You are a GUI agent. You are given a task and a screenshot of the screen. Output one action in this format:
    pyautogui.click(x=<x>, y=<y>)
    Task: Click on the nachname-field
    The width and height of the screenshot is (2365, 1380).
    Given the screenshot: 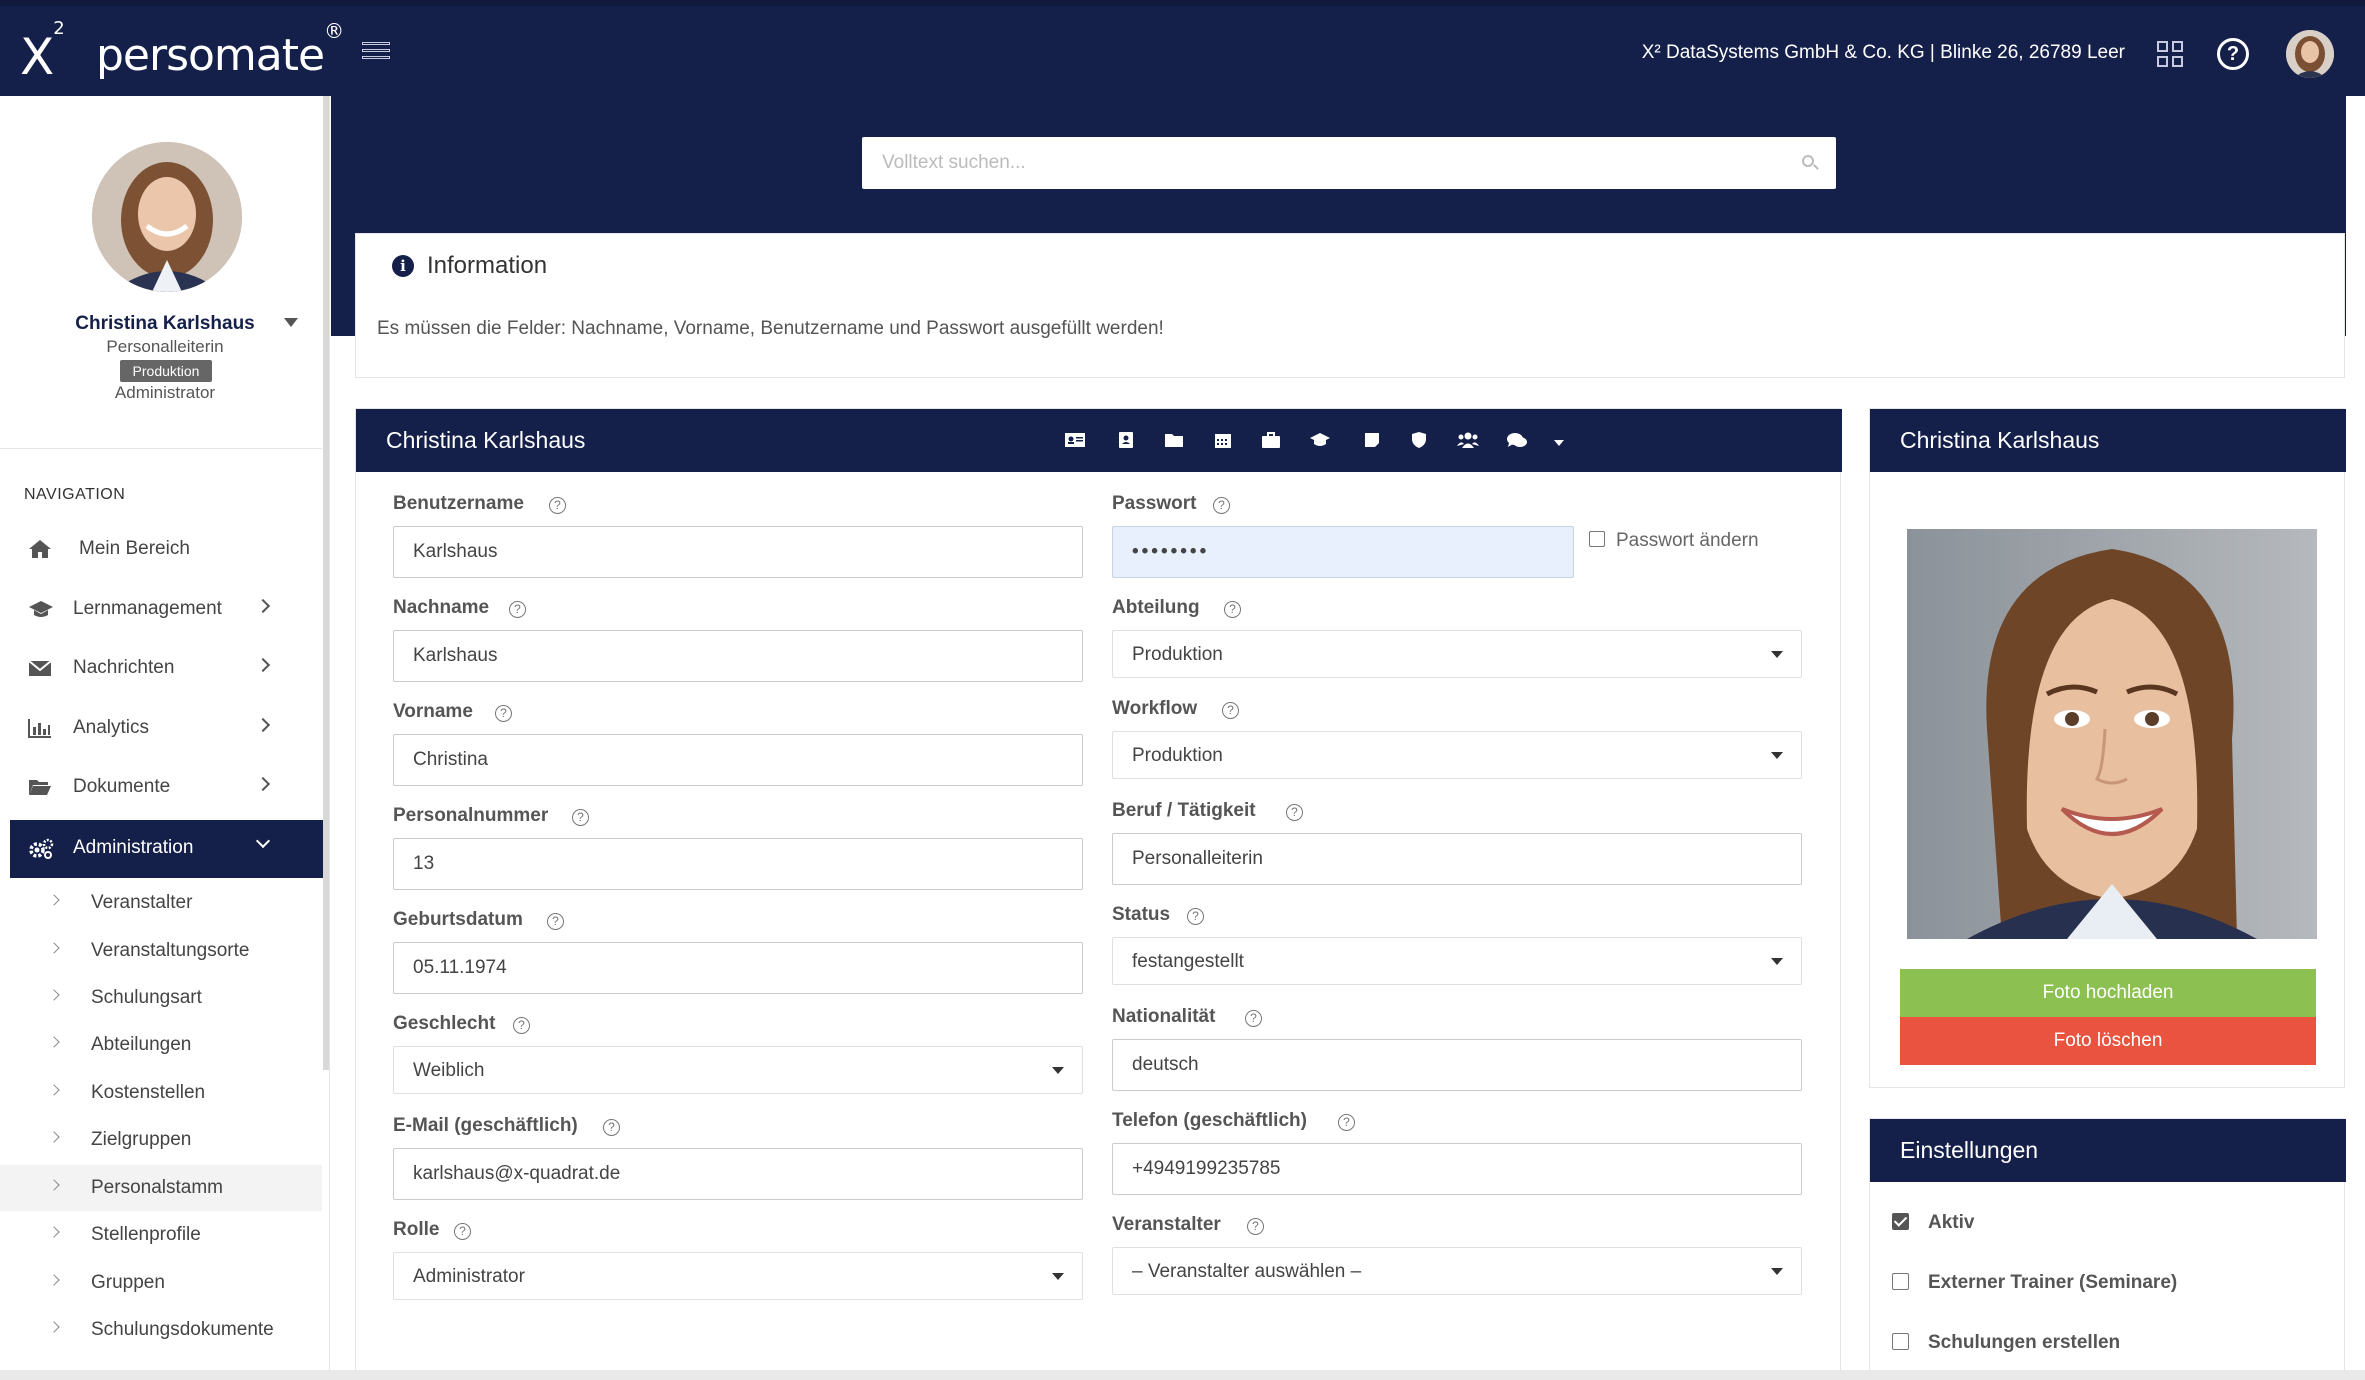 What is the action you would take?
    pyautogui.click(x=738, y=656)
    